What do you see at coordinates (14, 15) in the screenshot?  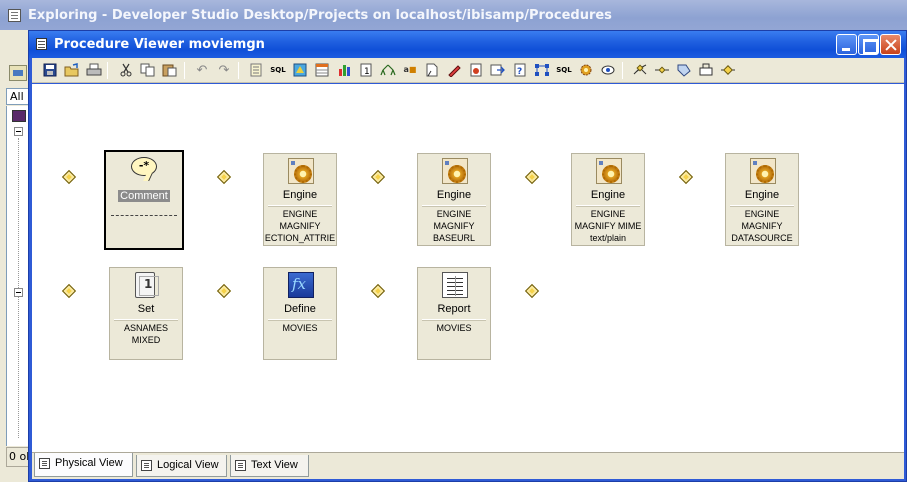 I see `app-window-icon` at bounding box center [14, 15].